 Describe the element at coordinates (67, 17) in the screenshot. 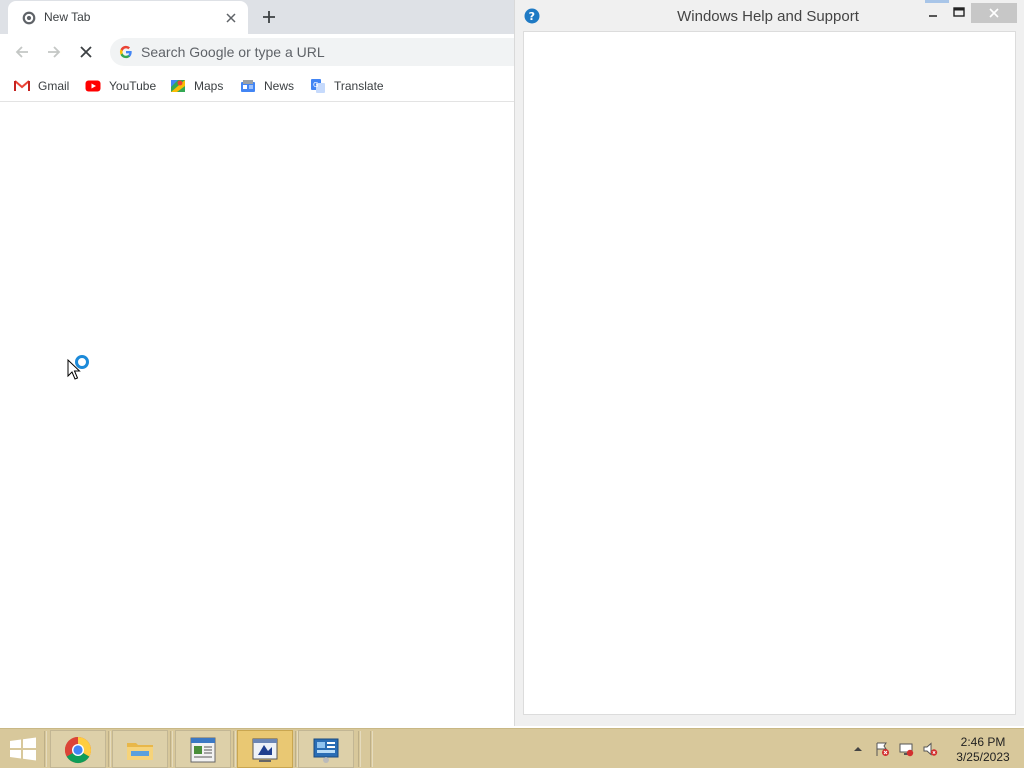

I see `tab-title: New Tab` at that location.